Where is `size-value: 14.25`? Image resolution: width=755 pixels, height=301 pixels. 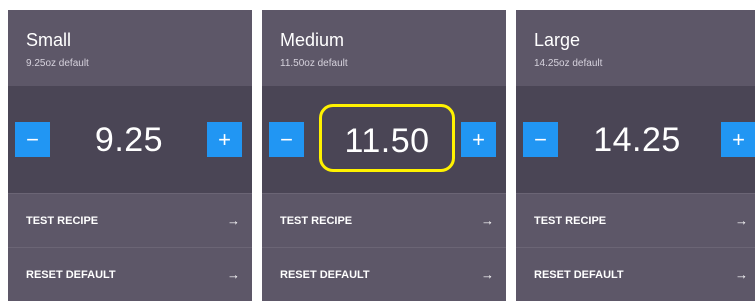 size-value: 14.25 is located at coordinates (637, 140).